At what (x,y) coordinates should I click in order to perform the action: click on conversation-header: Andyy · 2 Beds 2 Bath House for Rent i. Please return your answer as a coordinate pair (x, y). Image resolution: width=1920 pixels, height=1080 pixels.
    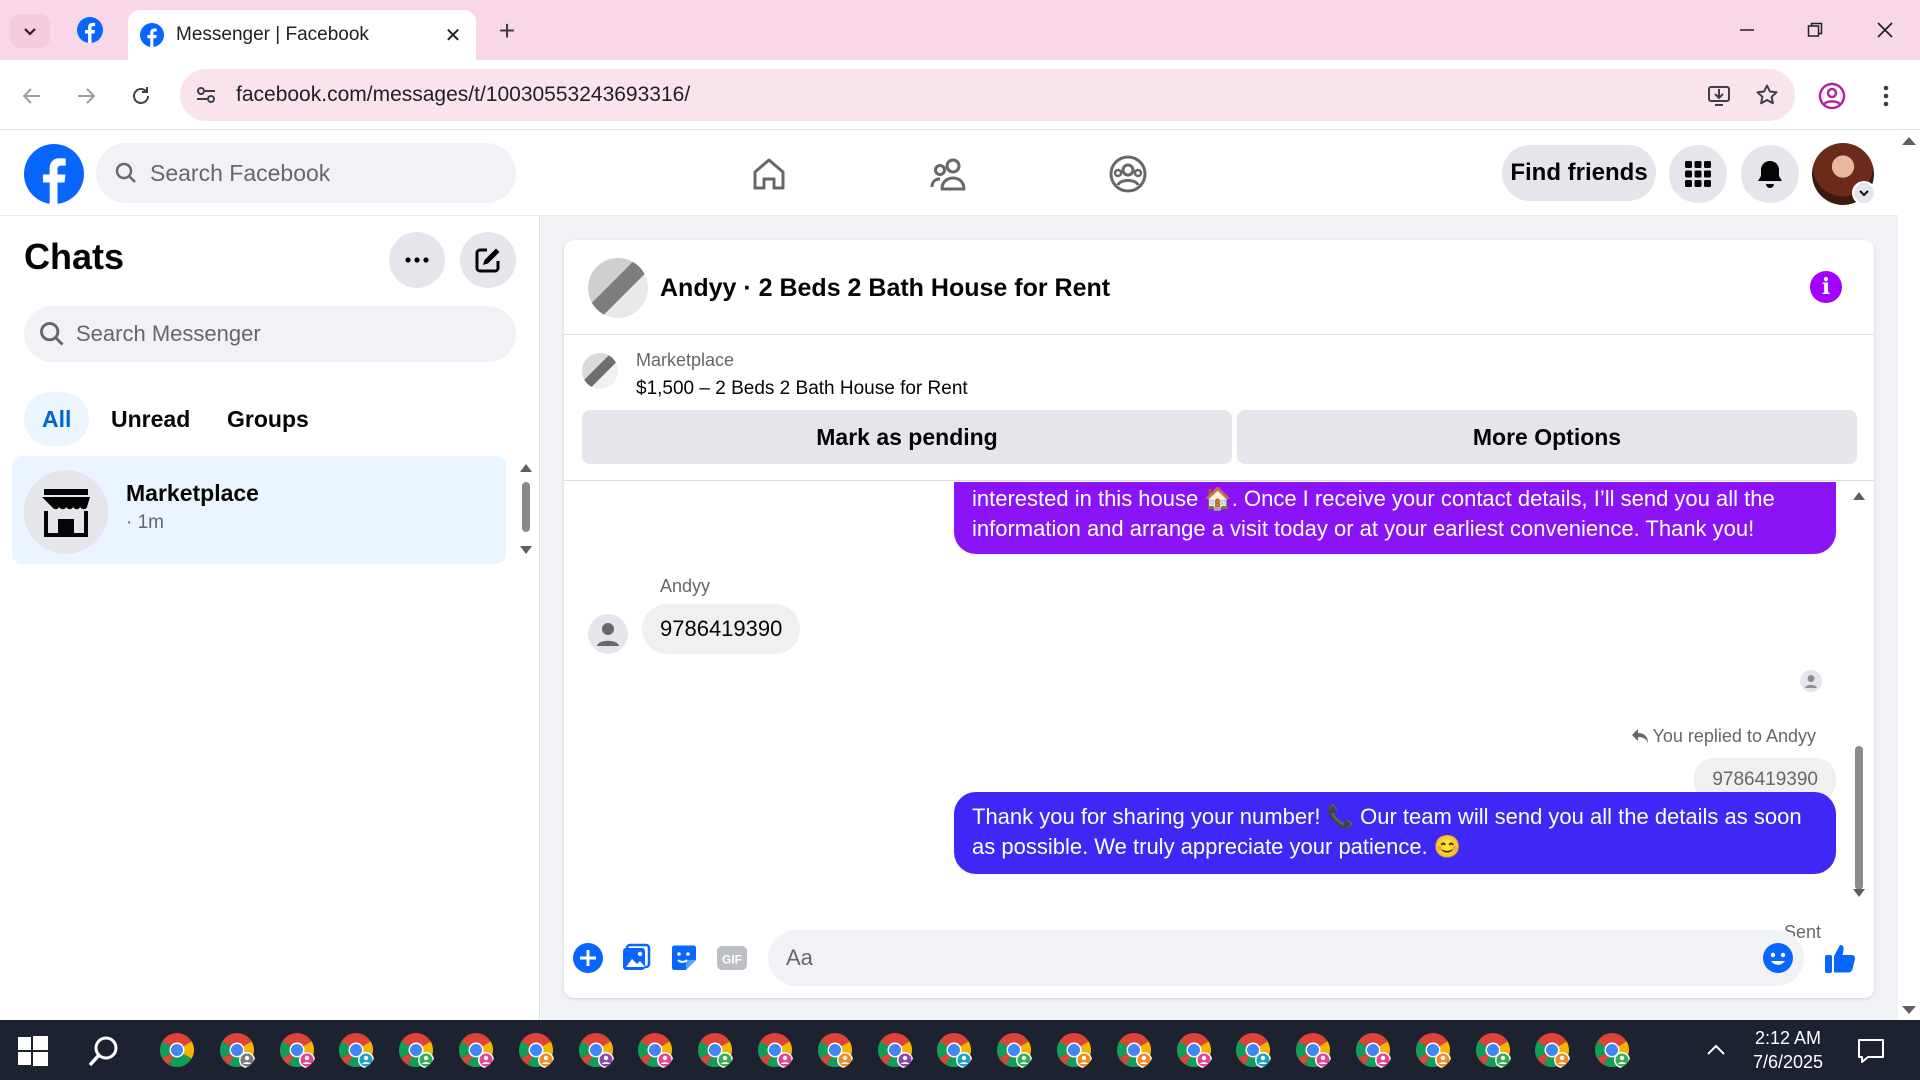
    Looking at the image, I should click on (1219, 287).